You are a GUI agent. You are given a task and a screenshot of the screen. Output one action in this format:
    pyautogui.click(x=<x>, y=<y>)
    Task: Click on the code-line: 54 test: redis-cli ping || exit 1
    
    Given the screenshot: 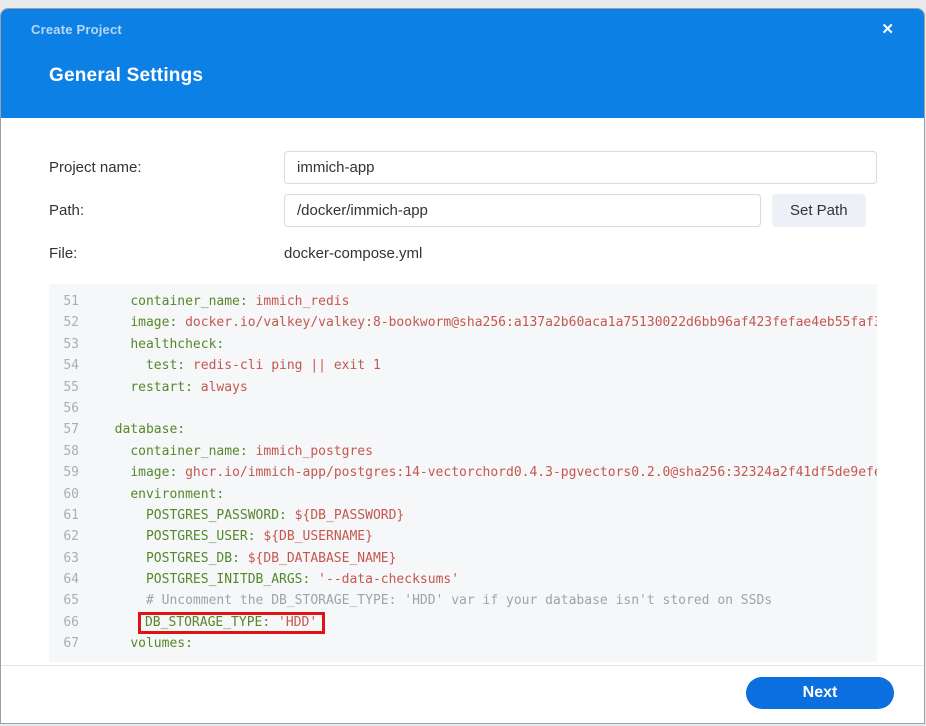 What is the action you would take?
    pyautogui.click(x=463, y=365)
    